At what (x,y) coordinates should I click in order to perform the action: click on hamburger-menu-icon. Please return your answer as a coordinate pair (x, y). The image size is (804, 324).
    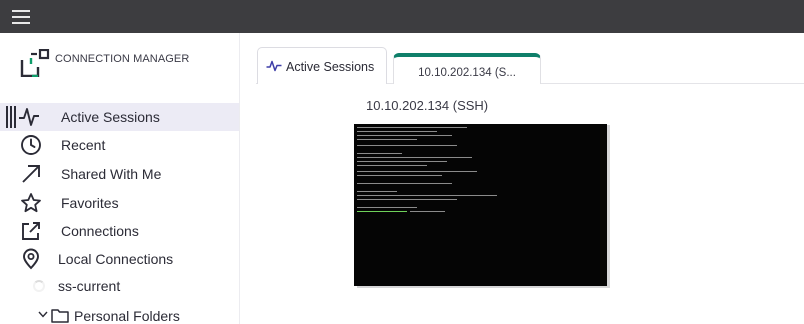
    Looking at the image, I should click on (21, 17).